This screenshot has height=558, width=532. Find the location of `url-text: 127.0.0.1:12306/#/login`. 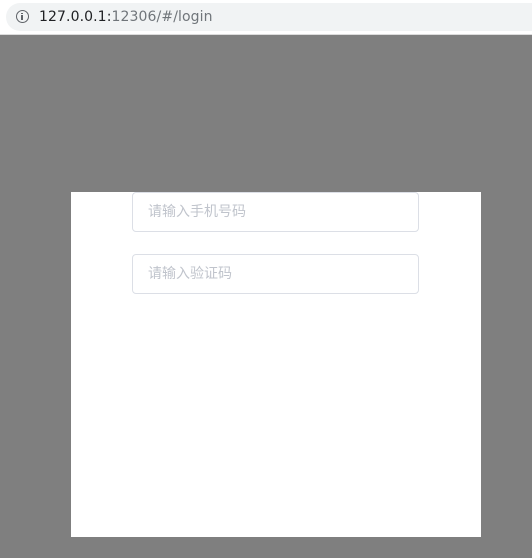

url-text: 127.0.0.1:12306/#/login is located at coordinates (126, 17).